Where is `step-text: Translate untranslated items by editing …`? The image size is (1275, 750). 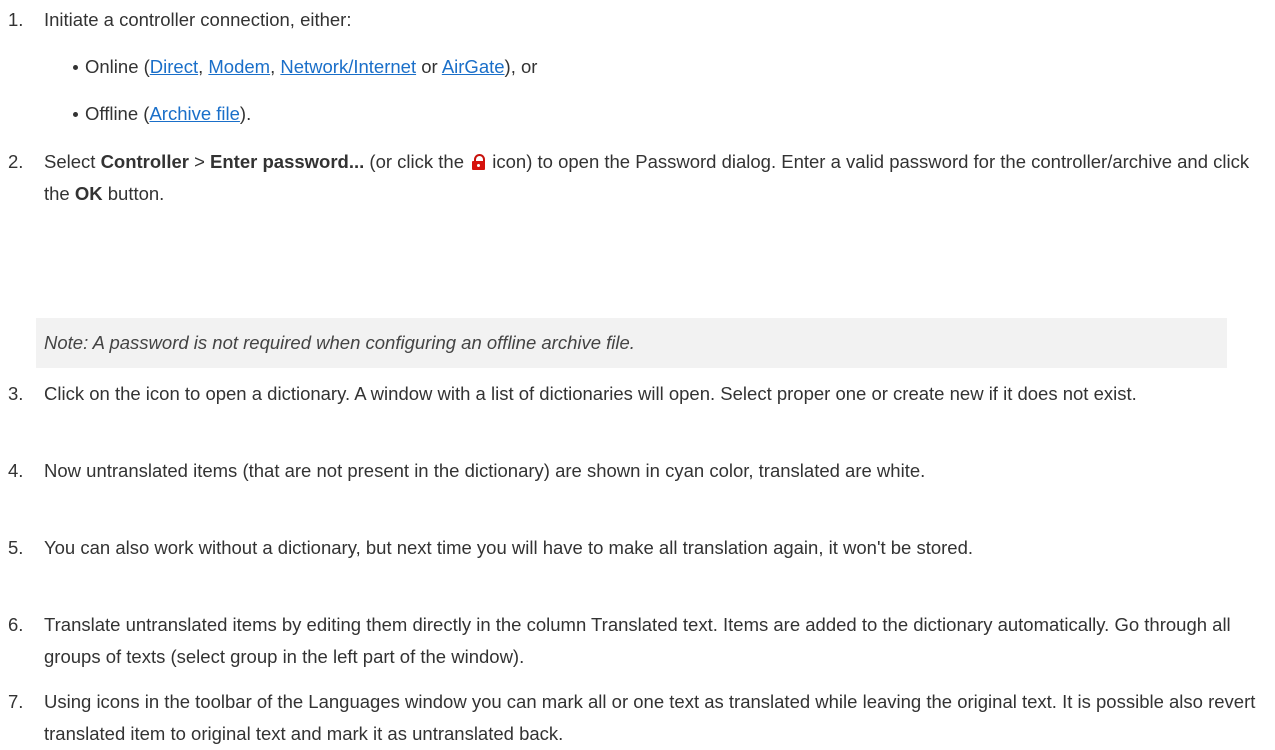
step-text: Translate untranslated items by editing … is located at coordinates (637, 640).